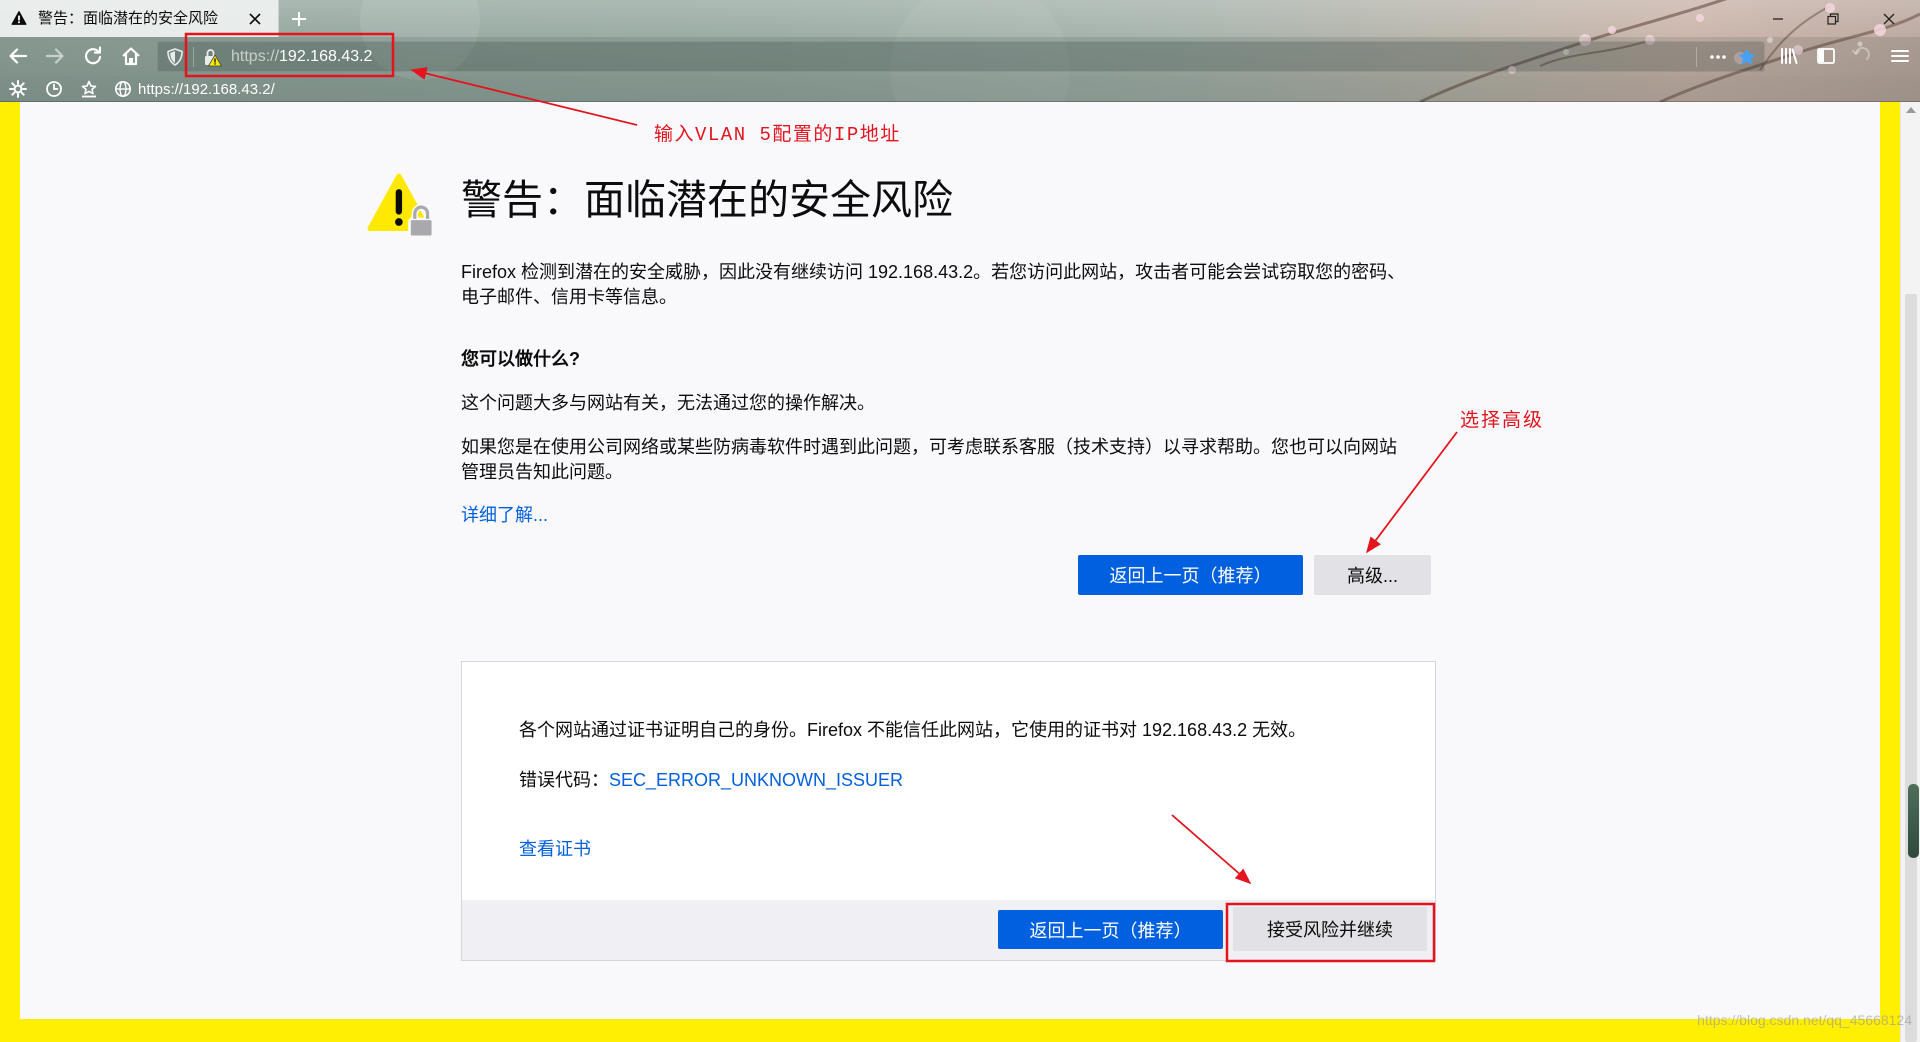 The height and width of the screenshot is (1042, 1920). I want to click on scrollbar-thumb, so click(1911, 668).